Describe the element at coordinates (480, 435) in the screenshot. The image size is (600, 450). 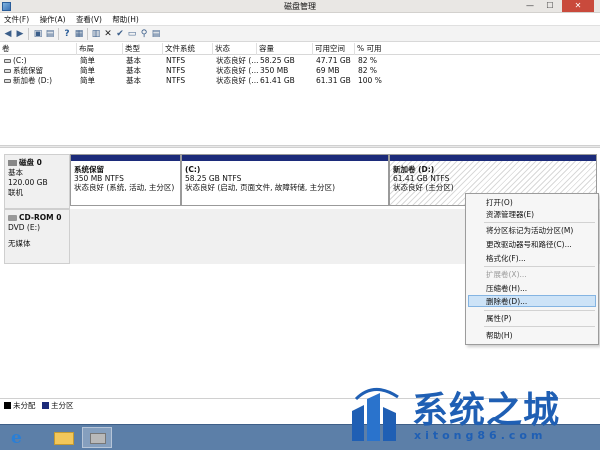
I see `watermark-url: xitong86.com` at that location.